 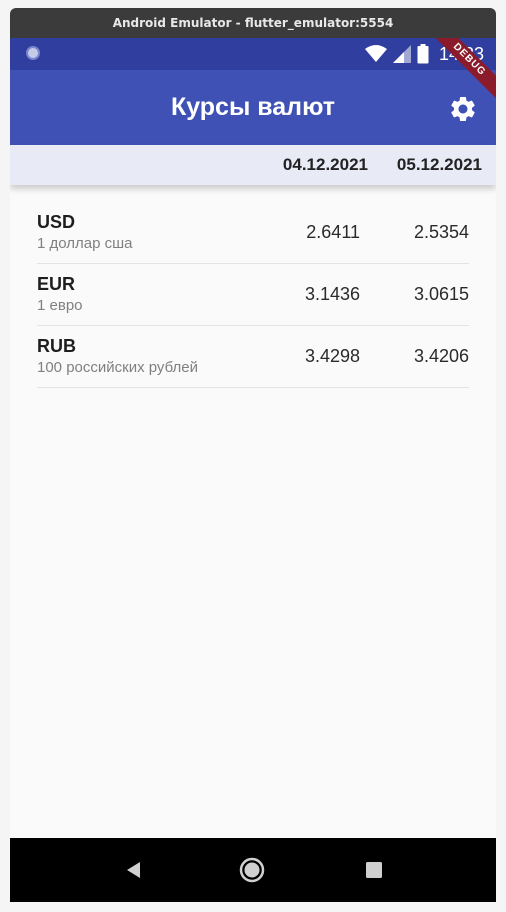 What do you see at coordinates (253, 357) in the screenshot?
I see `rate-row-rub: RUB 100 российских рублей 3.4298 3.4206` at bounding box center [253, 357].